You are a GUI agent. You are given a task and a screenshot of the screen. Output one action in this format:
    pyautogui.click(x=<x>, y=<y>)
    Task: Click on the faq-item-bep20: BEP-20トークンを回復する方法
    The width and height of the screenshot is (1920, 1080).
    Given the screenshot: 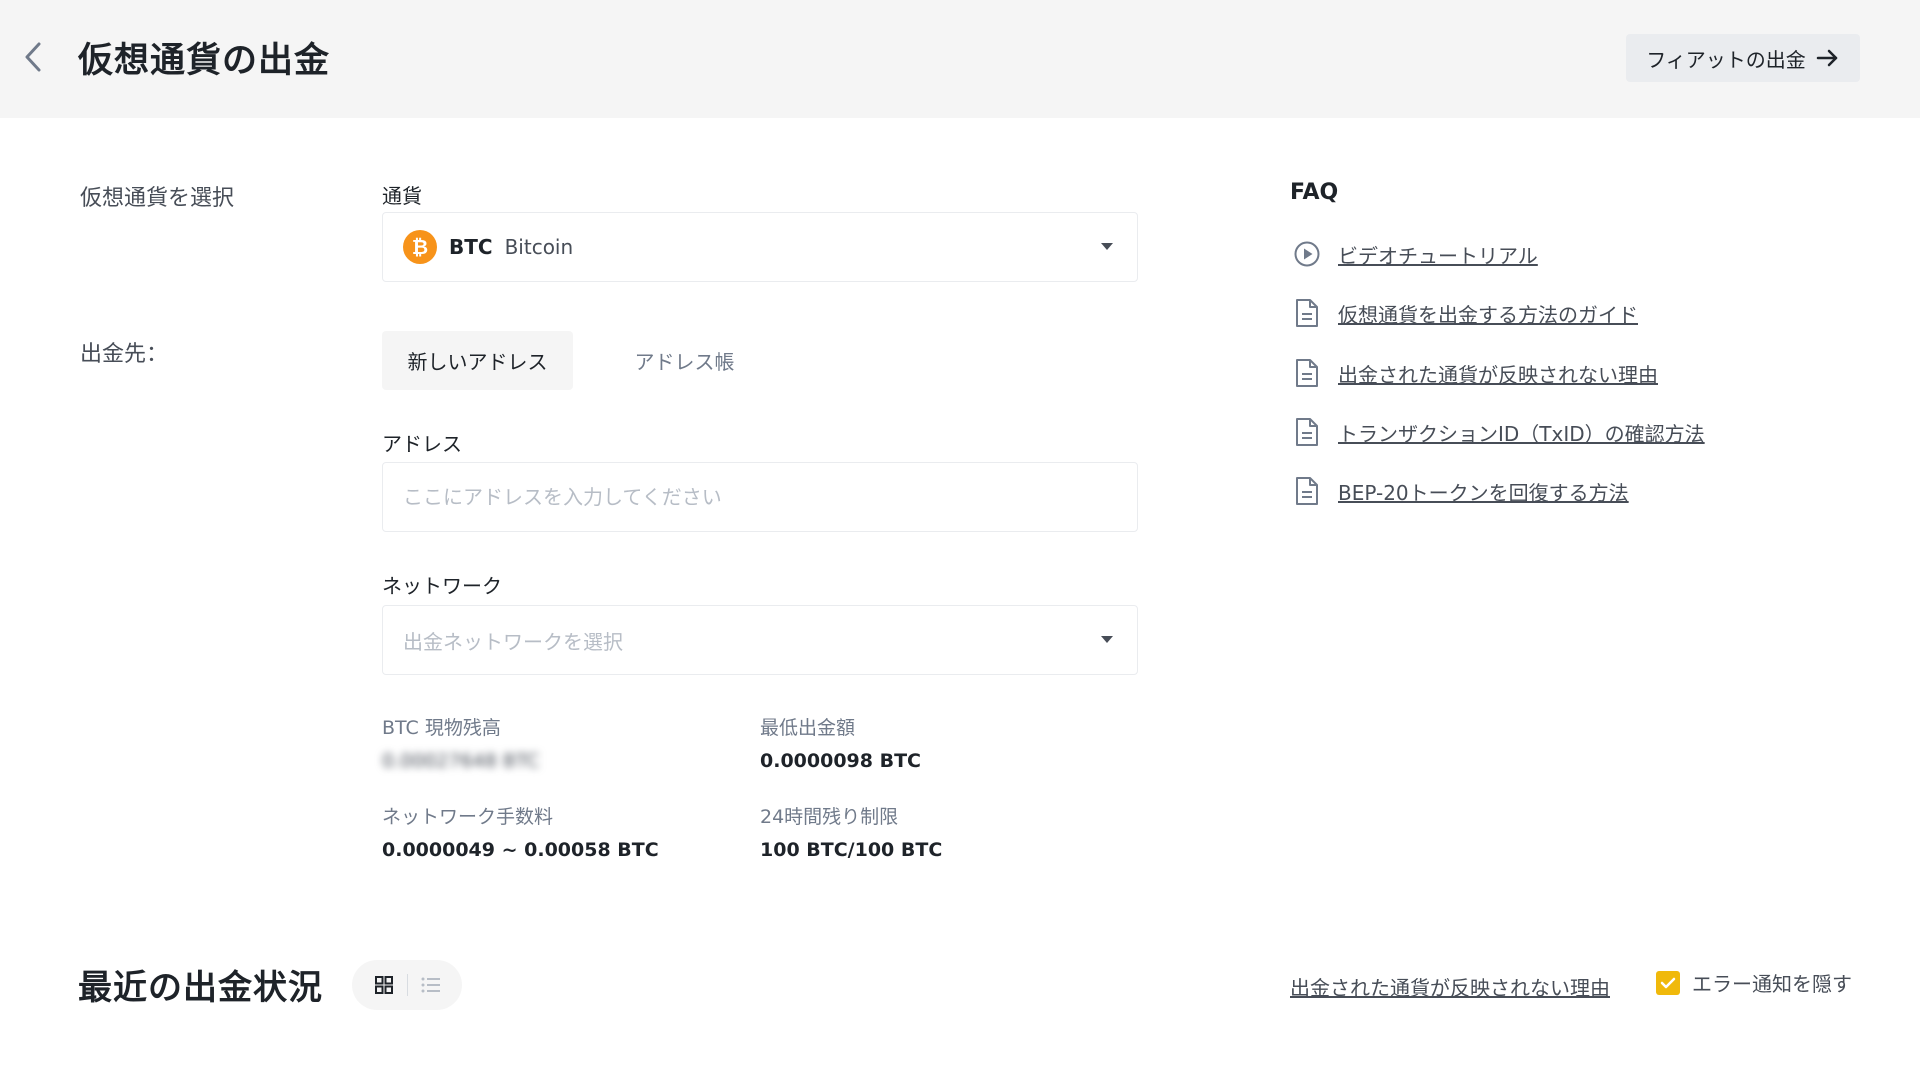 What is the action you would take?
    pyautogui.click(x=1459, y=491)
    